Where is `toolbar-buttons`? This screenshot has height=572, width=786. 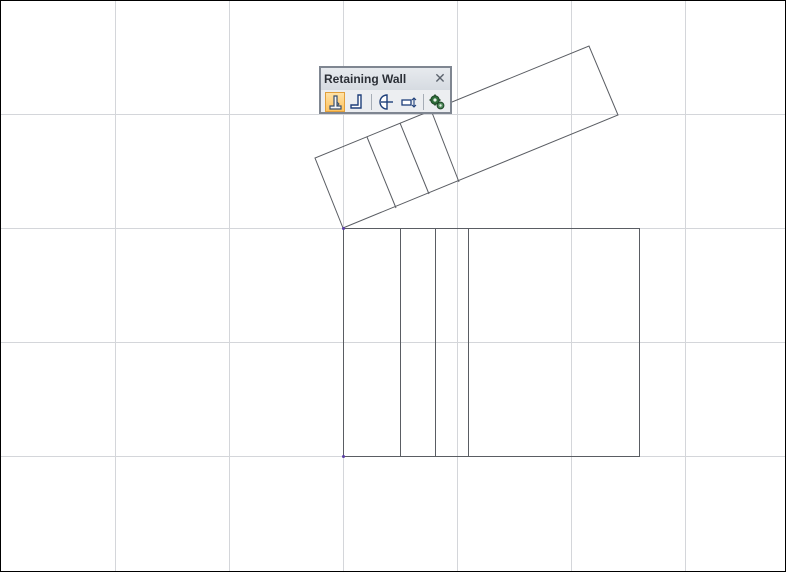 toolbar-buttons is located at coordinates (385, 101).